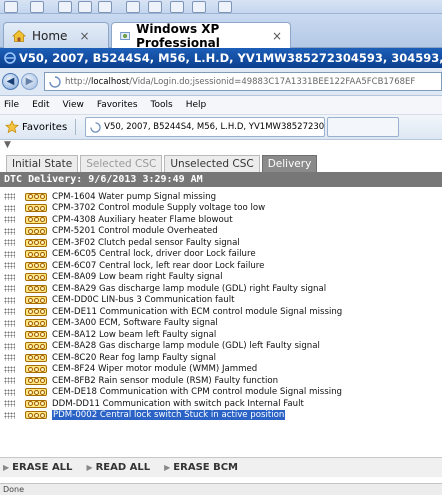 Image resolution: width=442 pixels, height=495 pixels. I want to click on tab-delivery: Delivery, so click(289, 163).